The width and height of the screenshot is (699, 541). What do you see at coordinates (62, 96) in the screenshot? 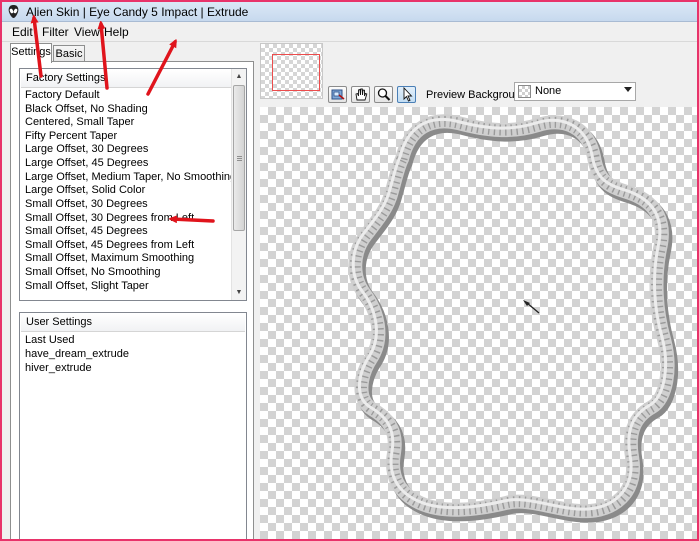
I see `list-item: Factory Default` at bounding box center [62, 96].